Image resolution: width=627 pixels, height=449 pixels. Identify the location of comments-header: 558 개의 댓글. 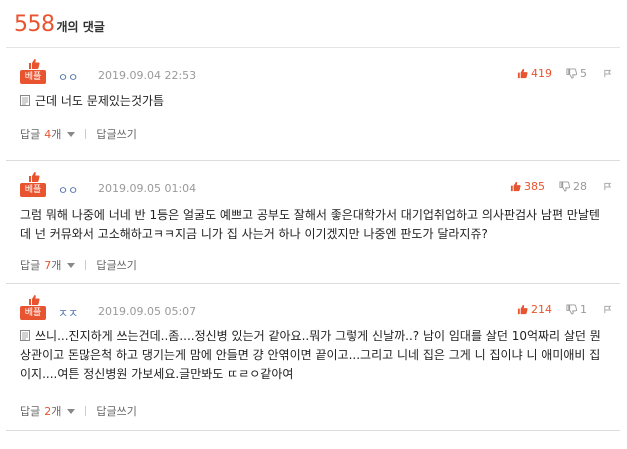
(59, 27).